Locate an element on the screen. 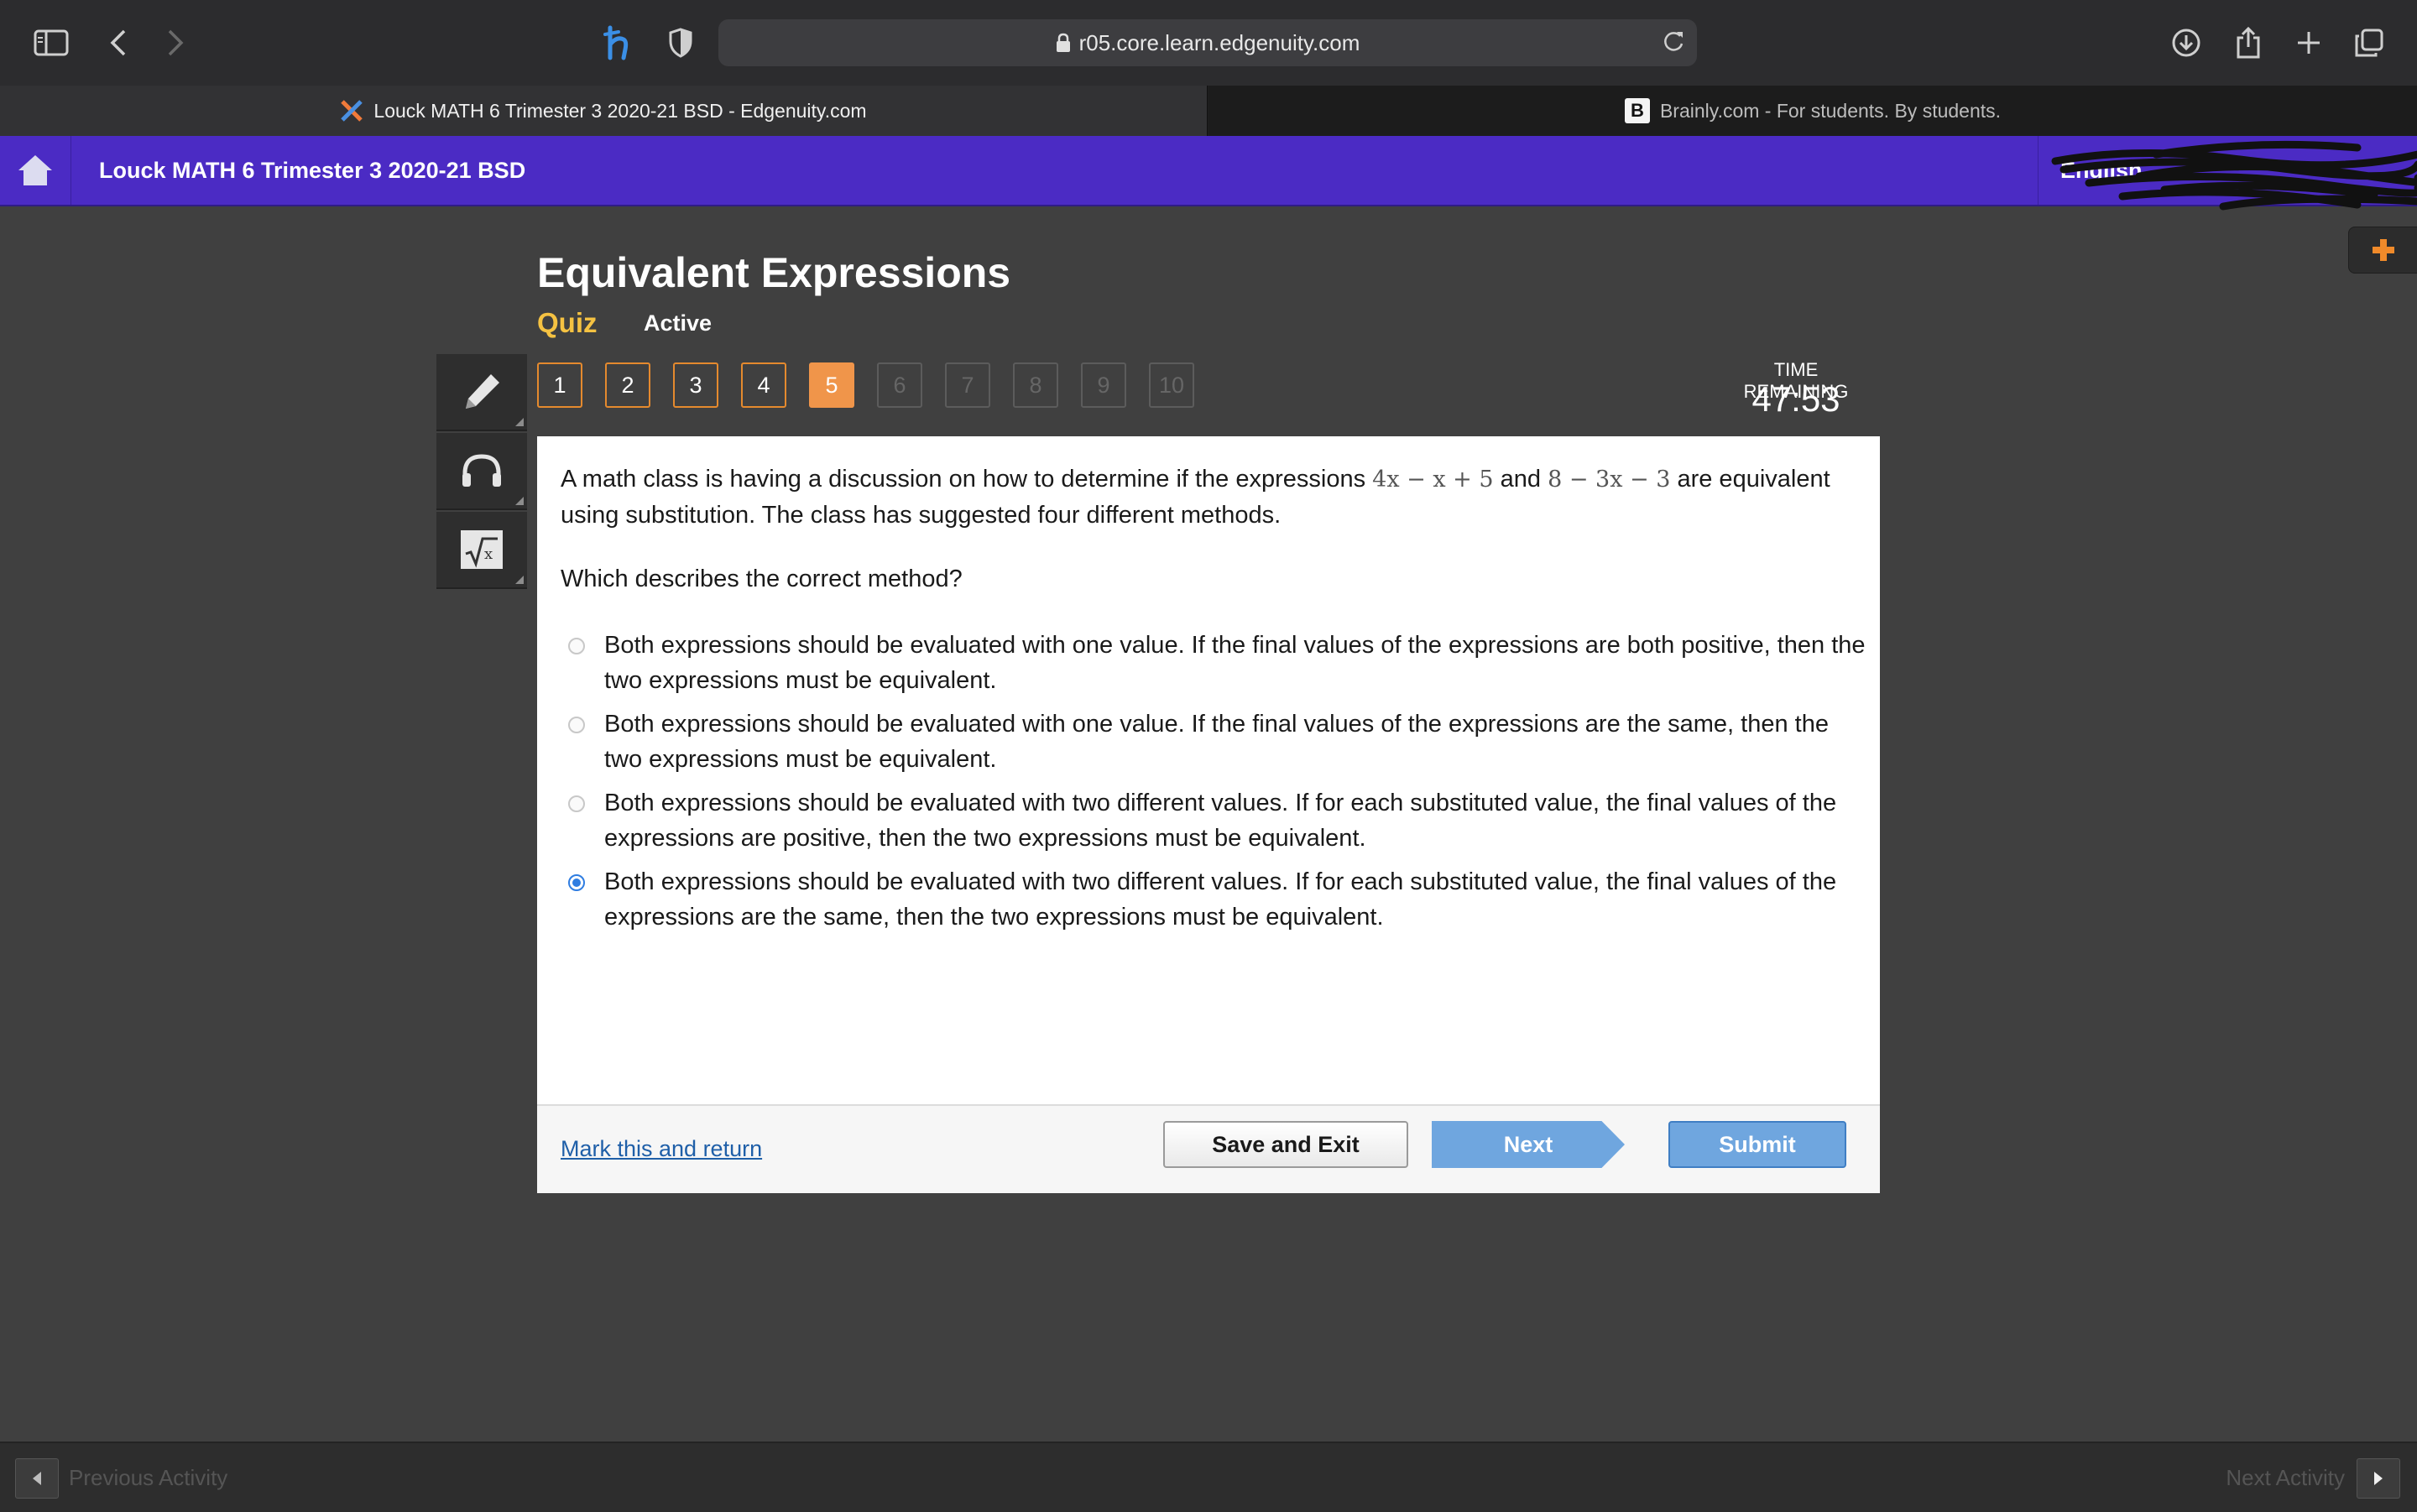 The height and width of the screenshot is (1512, 2417). language-selector: English is located at coordinates (2227, 173).